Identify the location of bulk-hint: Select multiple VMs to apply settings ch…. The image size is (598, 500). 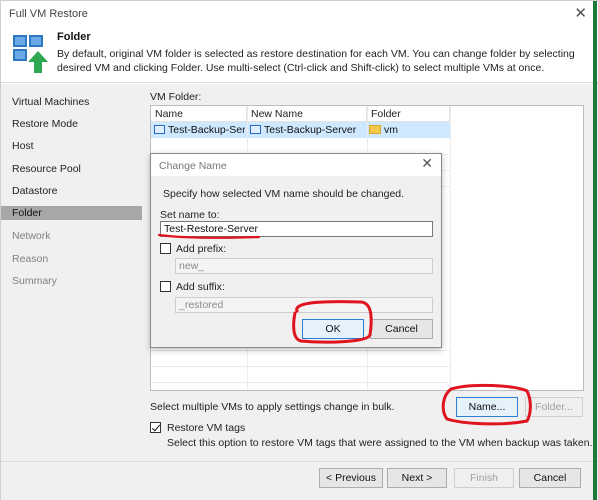
(272, 407).